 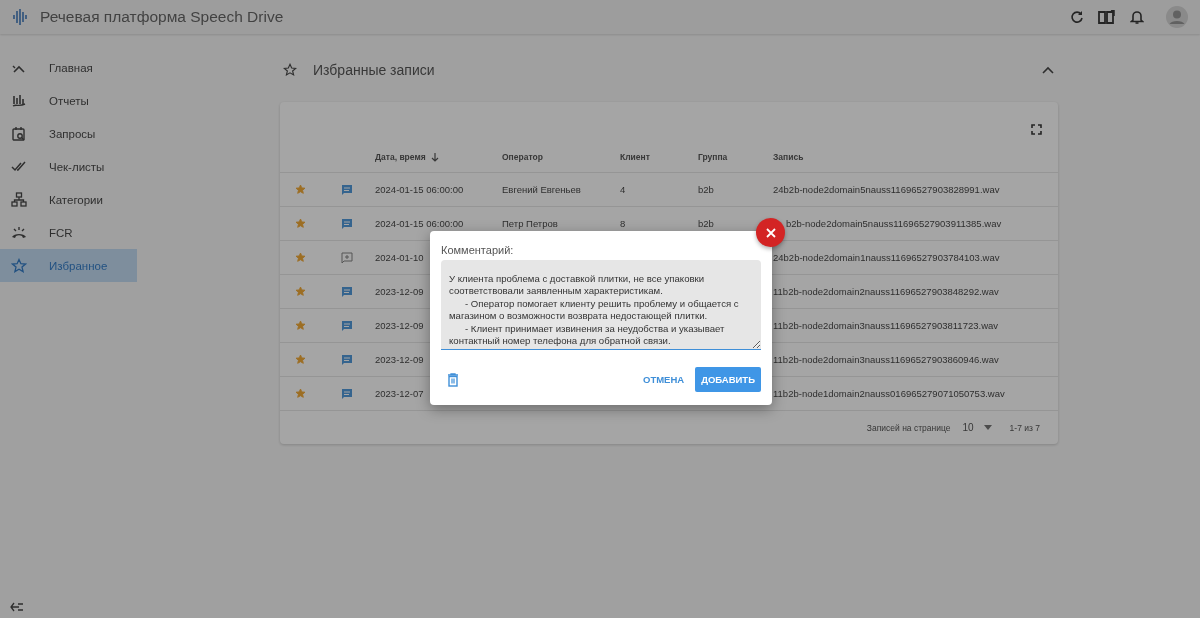 What do you see at coordinates (20, 17) in the screenshot?
I see `sound-wave-logo-icon` at bounding box center [20, 17].